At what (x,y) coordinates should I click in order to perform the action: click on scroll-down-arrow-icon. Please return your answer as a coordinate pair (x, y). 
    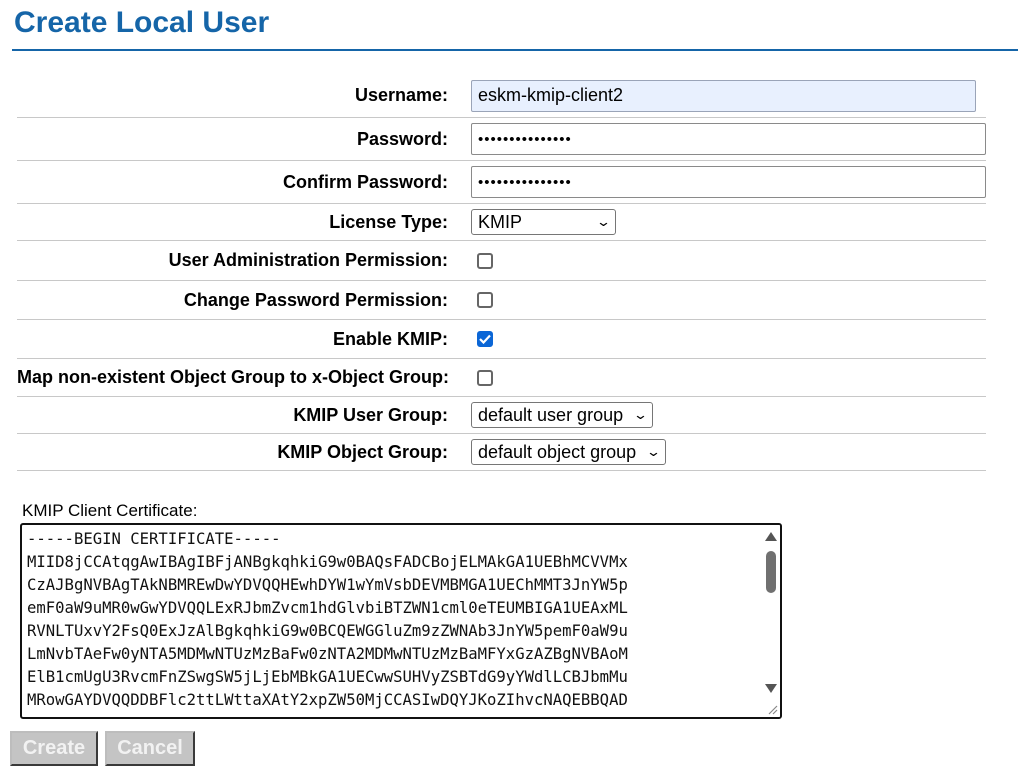
    Looking at the image, I should click on (771, 688).